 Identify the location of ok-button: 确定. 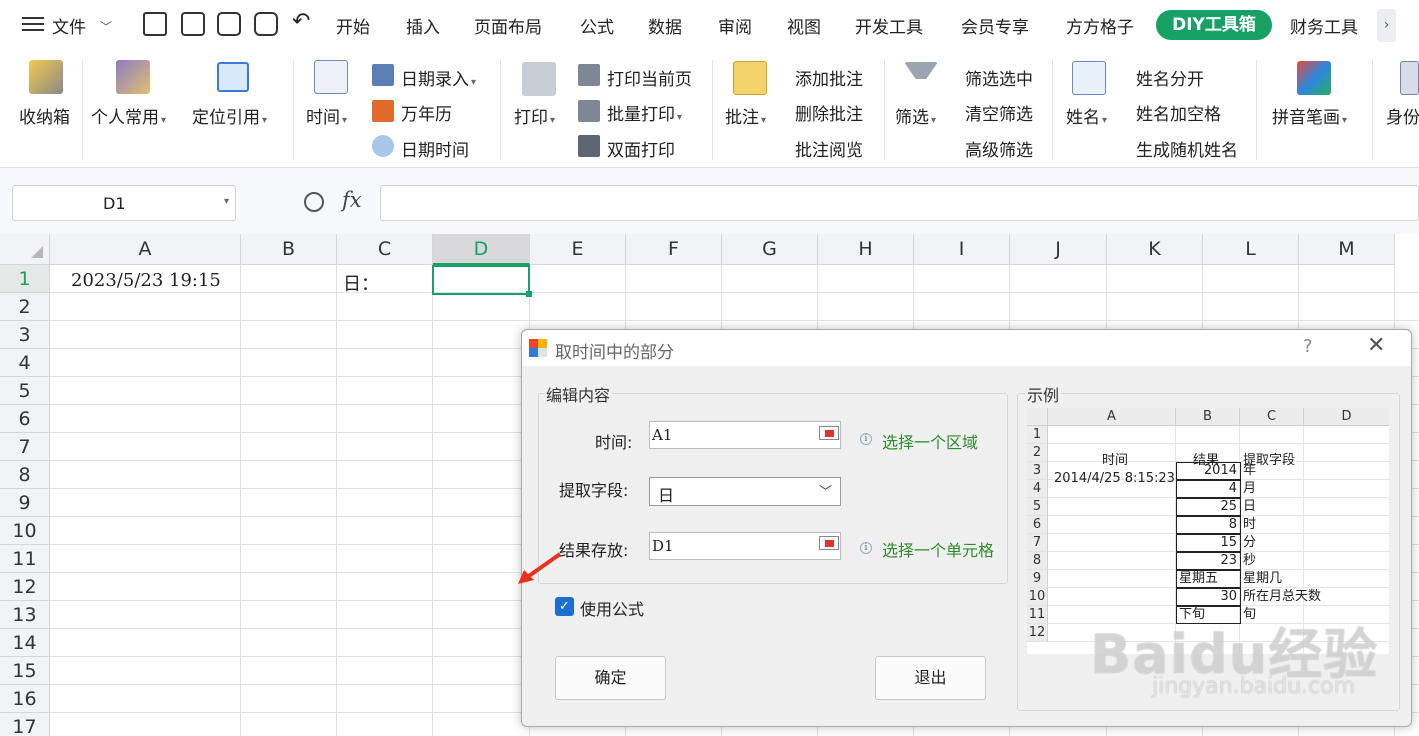
(610, 678).